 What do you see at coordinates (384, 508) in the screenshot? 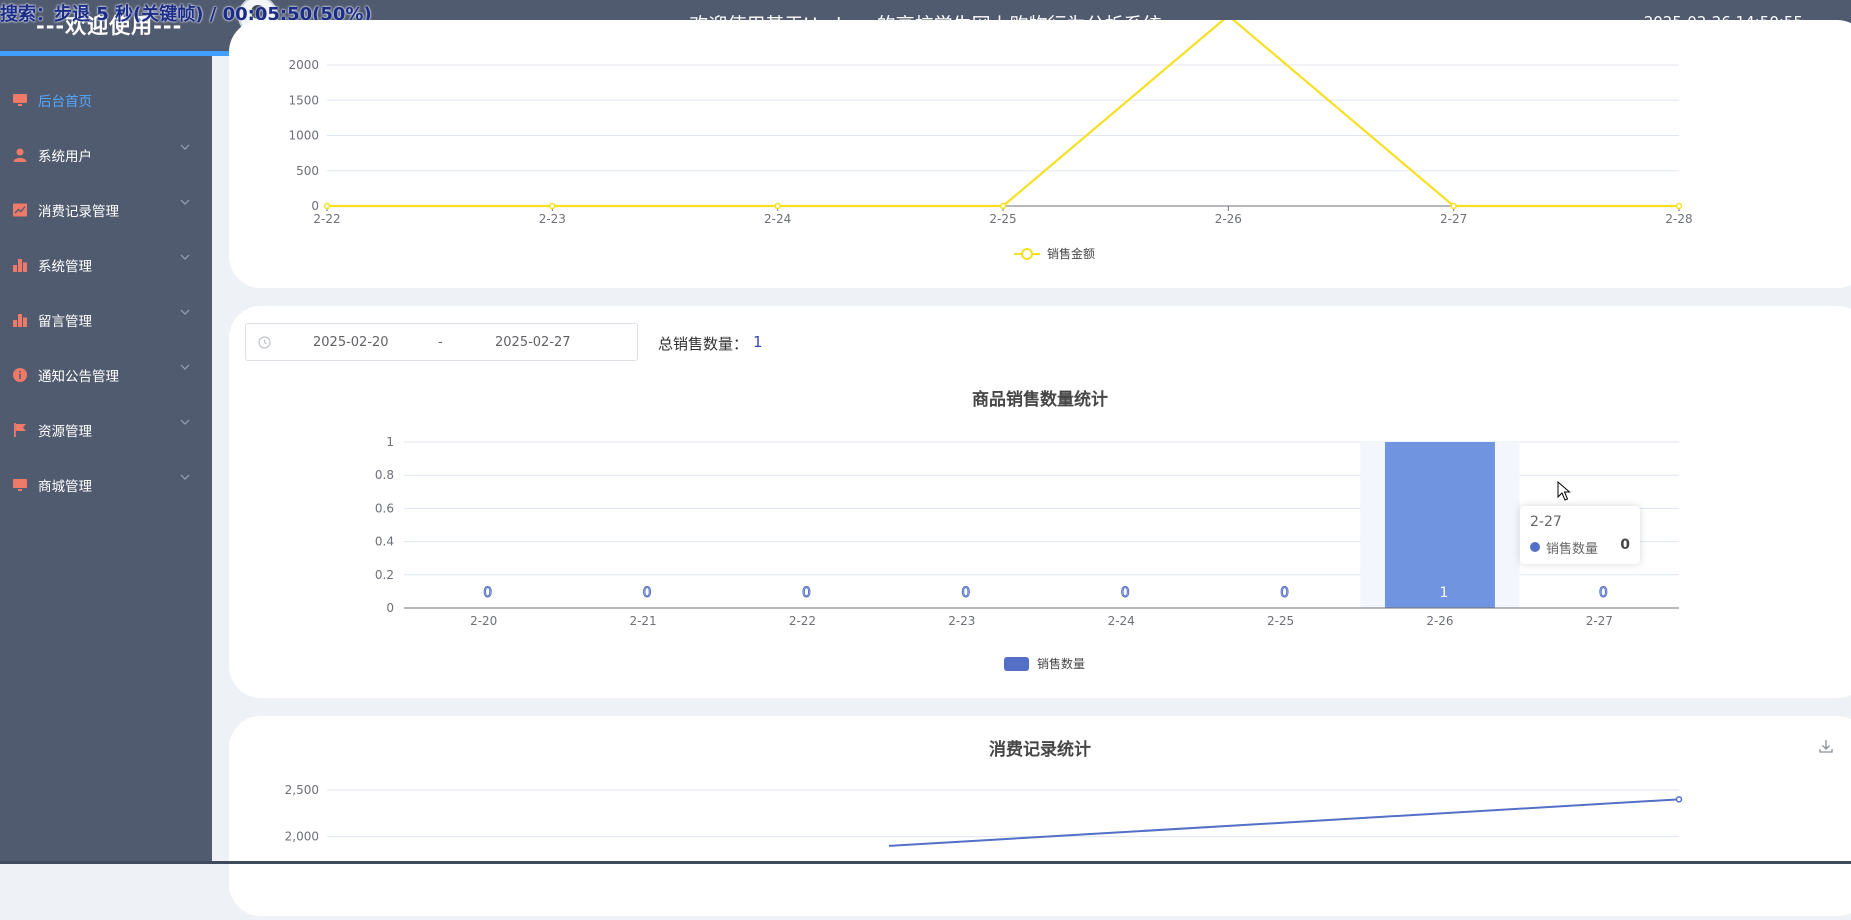
I see `y-tick-label: 0.6` at bounding box center [384, 508].